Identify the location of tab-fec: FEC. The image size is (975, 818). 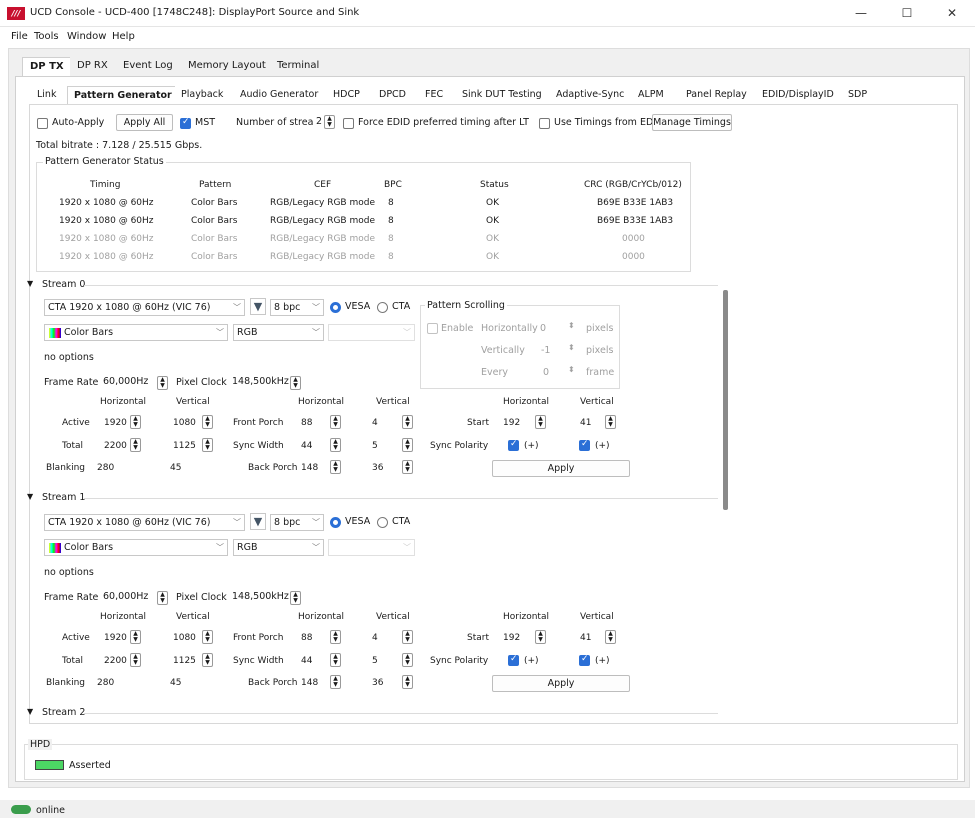
(434, 95).